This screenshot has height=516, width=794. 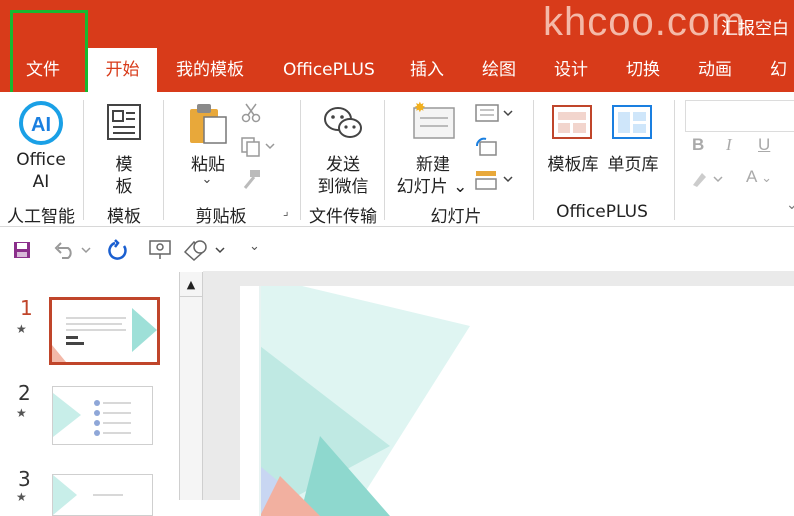 I want to click on slide-number: 1, so click(x=26, y=308).